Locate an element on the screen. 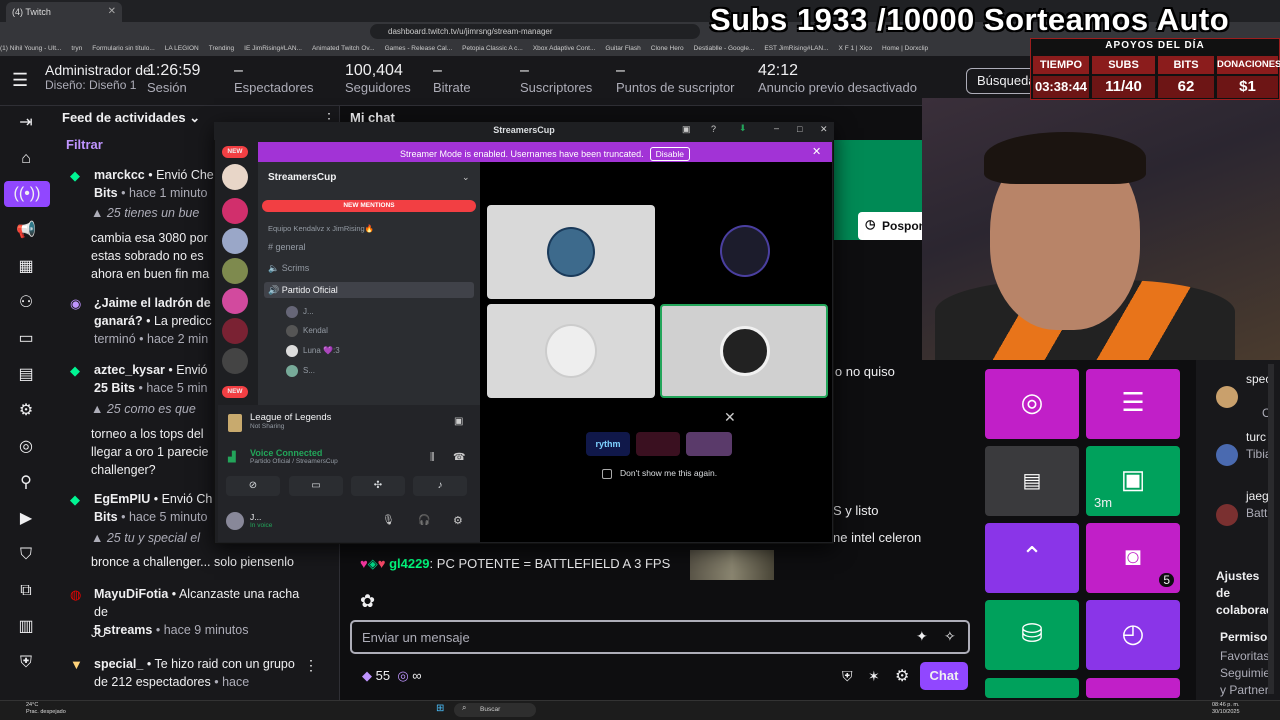 This screenshot has width=1280, height=720. menu-icon: ☰ is located at coordinates (20, 80).